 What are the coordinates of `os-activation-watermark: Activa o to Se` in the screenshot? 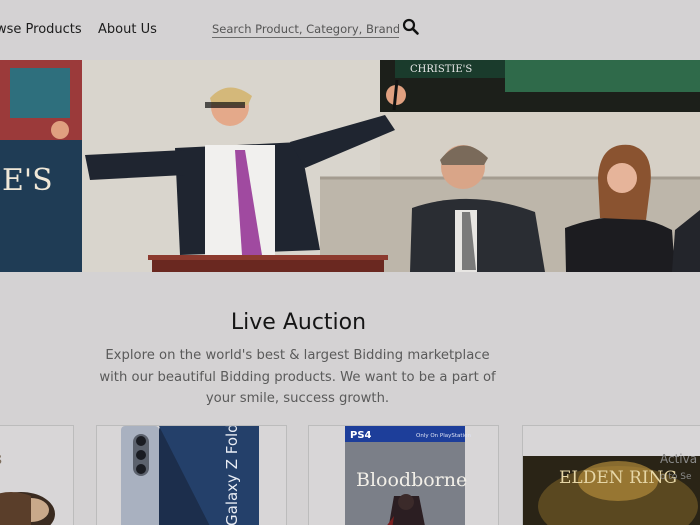 It's located at (678, 468).